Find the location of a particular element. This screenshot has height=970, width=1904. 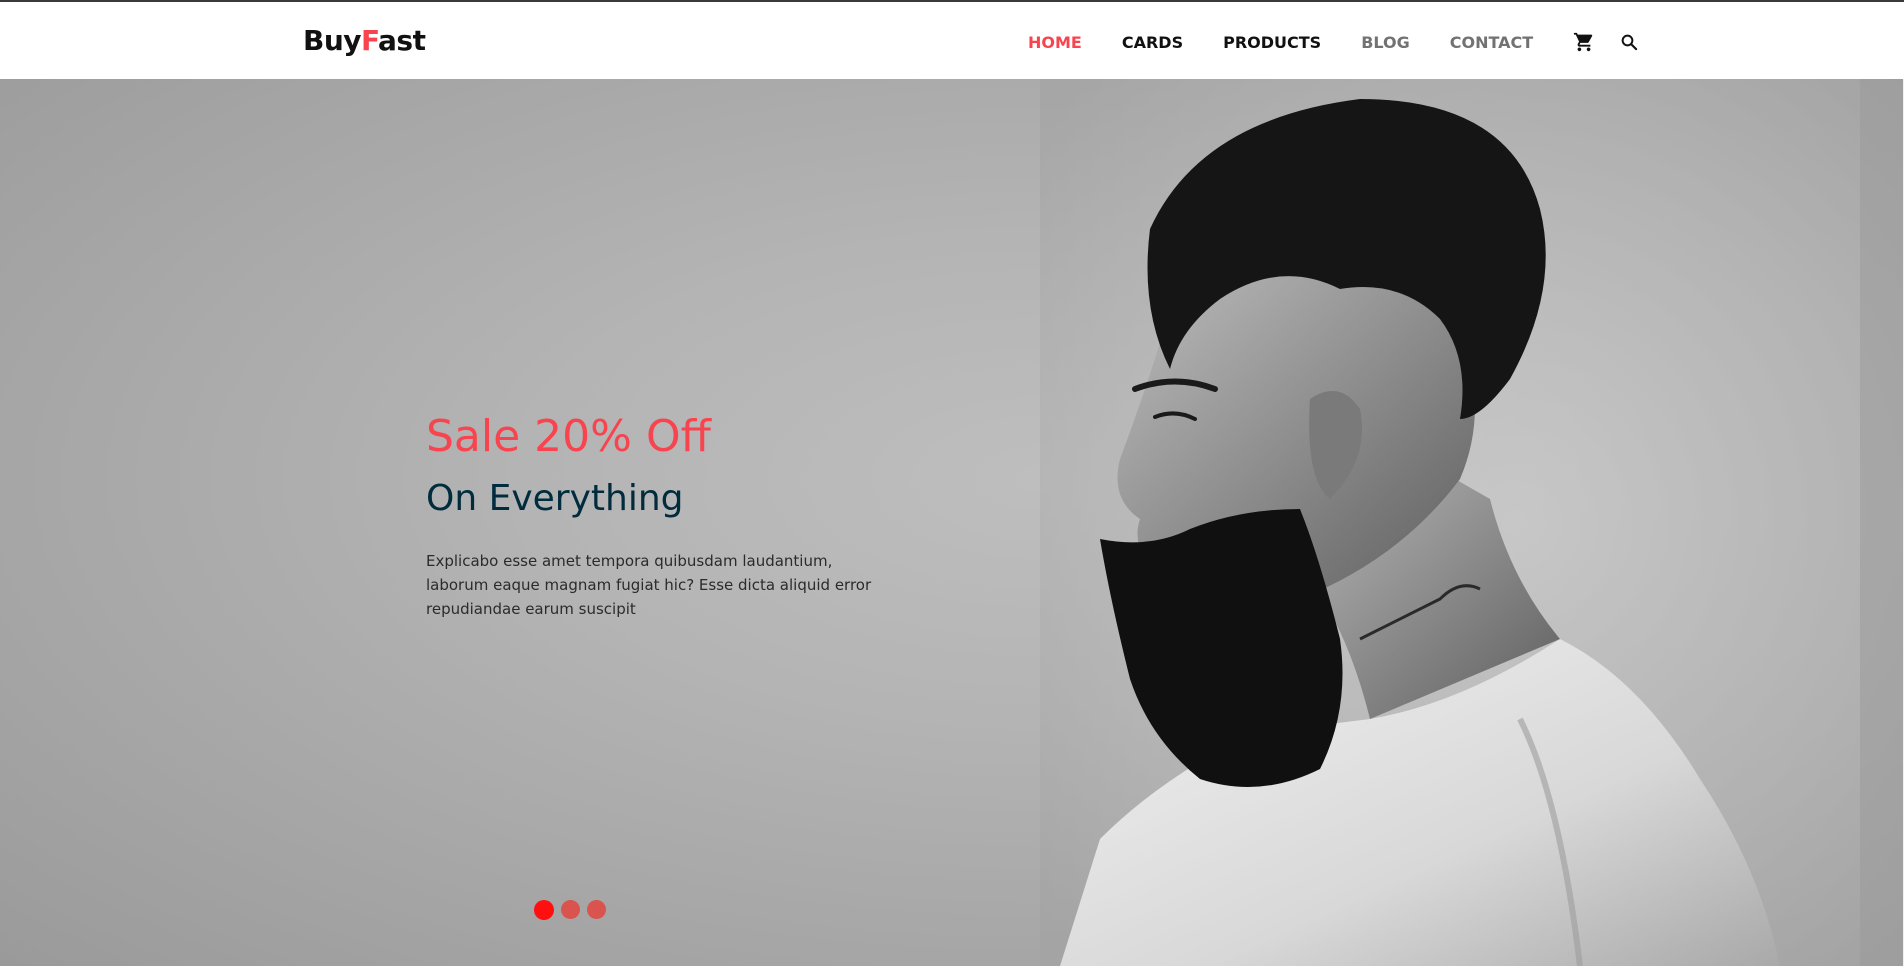

carousel-indicators is located at coordinates (573, 909).